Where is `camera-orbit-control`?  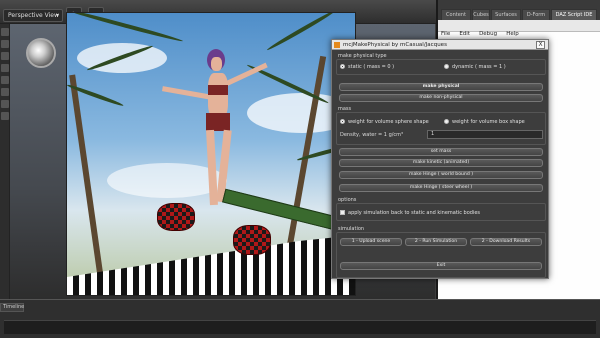
camera-orbit-control is located at coordinates (41, 53).